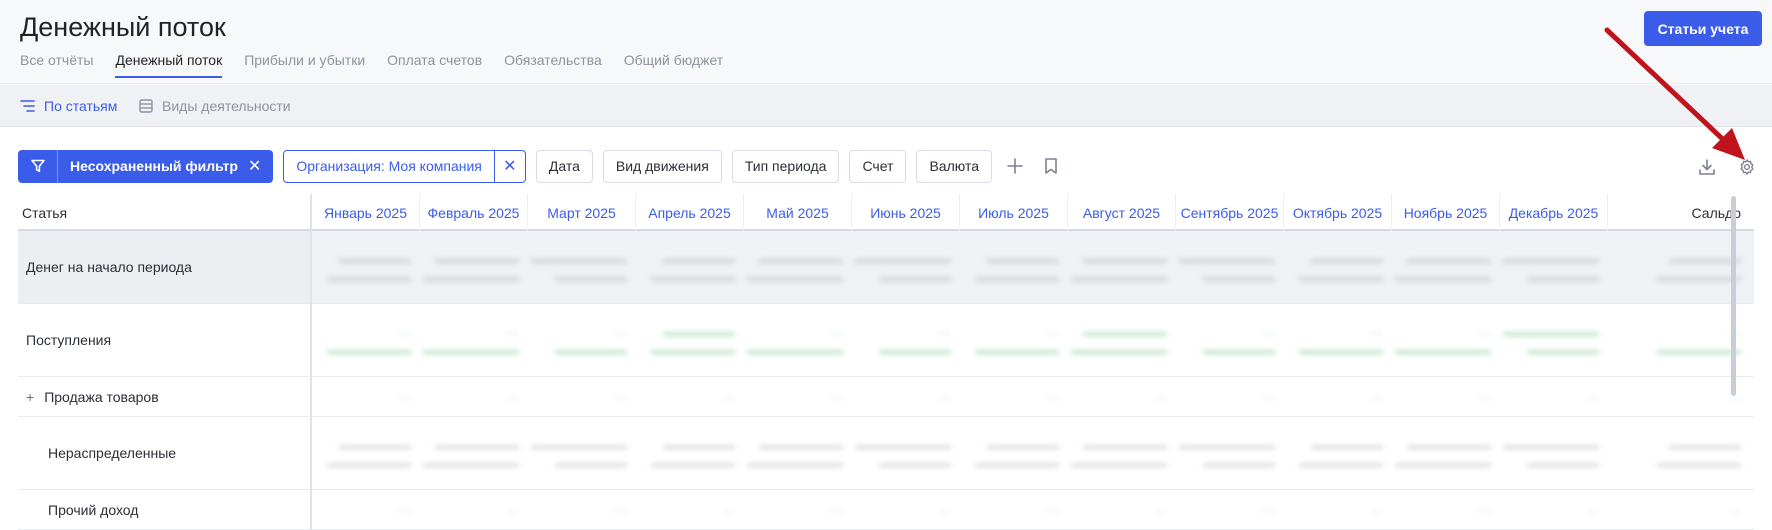 Image resolution: width=1772 pixels, height=530 pixels. What do you see at coordinates (164, 396) in the screenshot?
I see `row-label: + Продажа товаров` at bounding box center [164, 396].